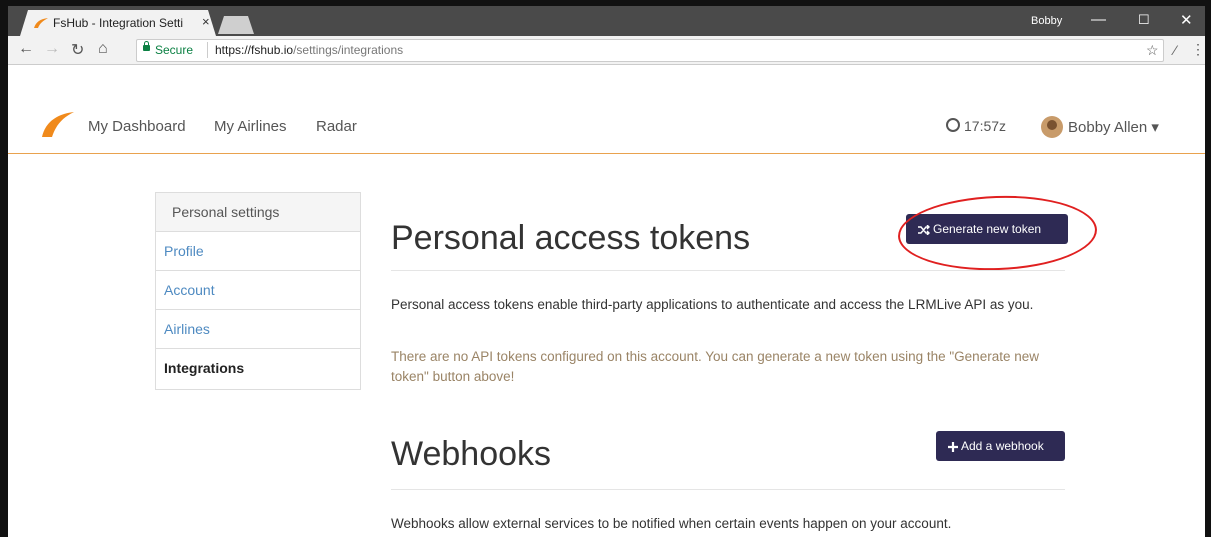 Image resolution: width=1211 pixels, height=537 pixels. Describe the element at coordinates (1046, 21) in the screenshot. I see `window-profile-name: Bobby` at that location.